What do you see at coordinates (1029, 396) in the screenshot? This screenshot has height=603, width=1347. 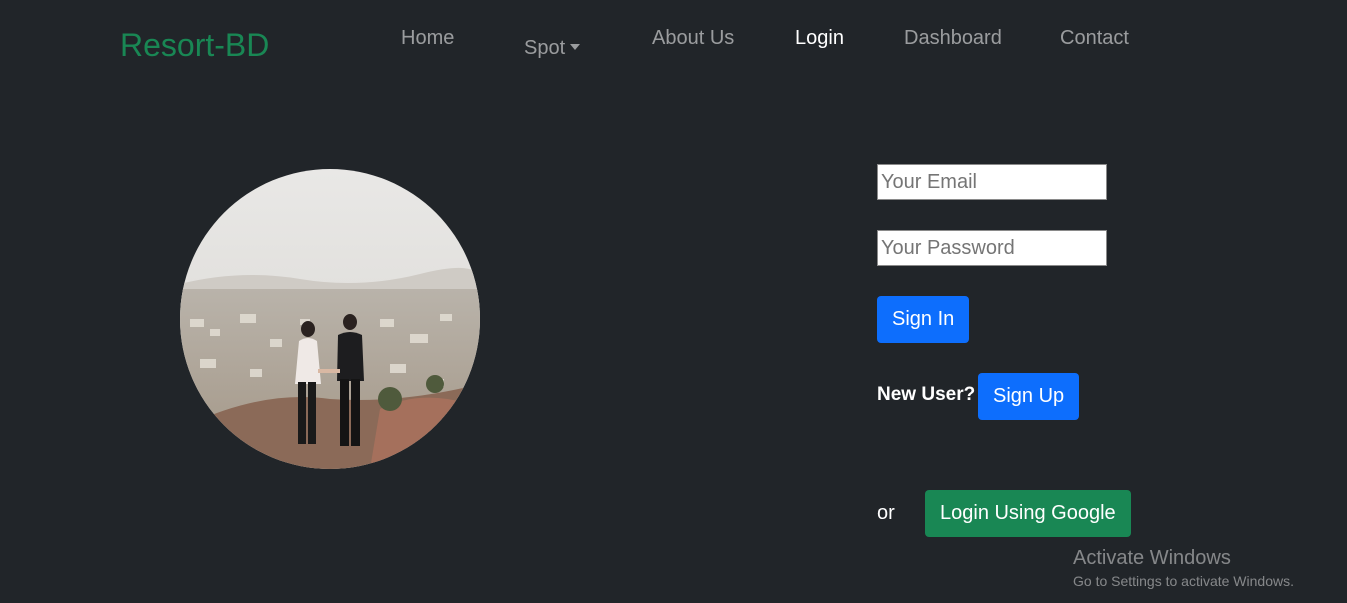 I see `sign-up-button: Sign Up` at bounding box center [1029, 396].